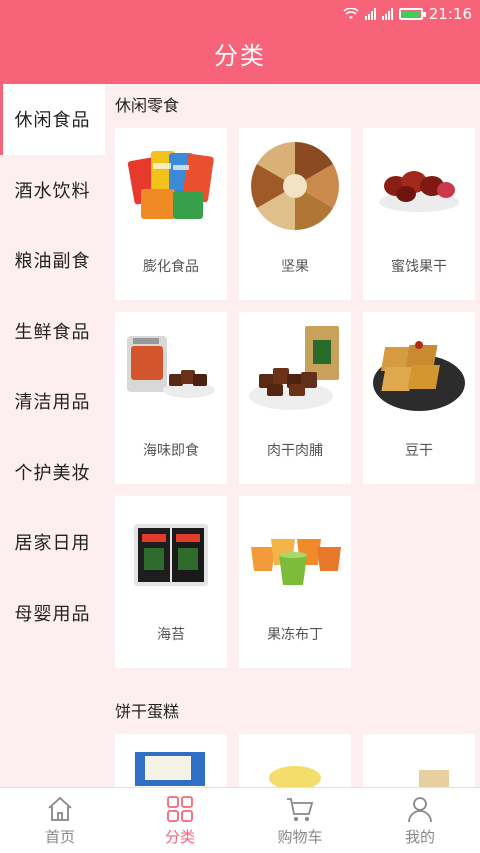  I want to click on tab-label: 首页, so click(59, 837).